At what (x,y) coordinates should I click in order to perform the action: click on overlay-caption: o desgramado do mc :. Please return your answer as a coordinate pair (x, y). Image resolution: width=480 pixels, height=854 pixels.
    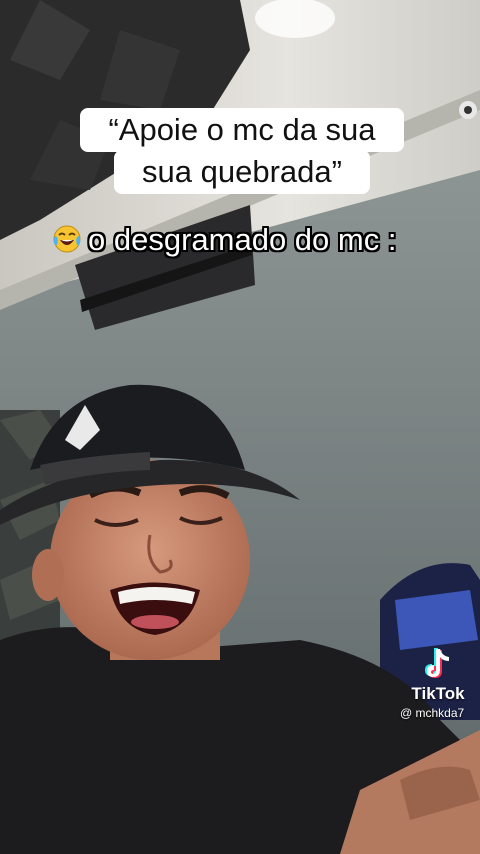
    Looking at the image, I should click on (252, 240).